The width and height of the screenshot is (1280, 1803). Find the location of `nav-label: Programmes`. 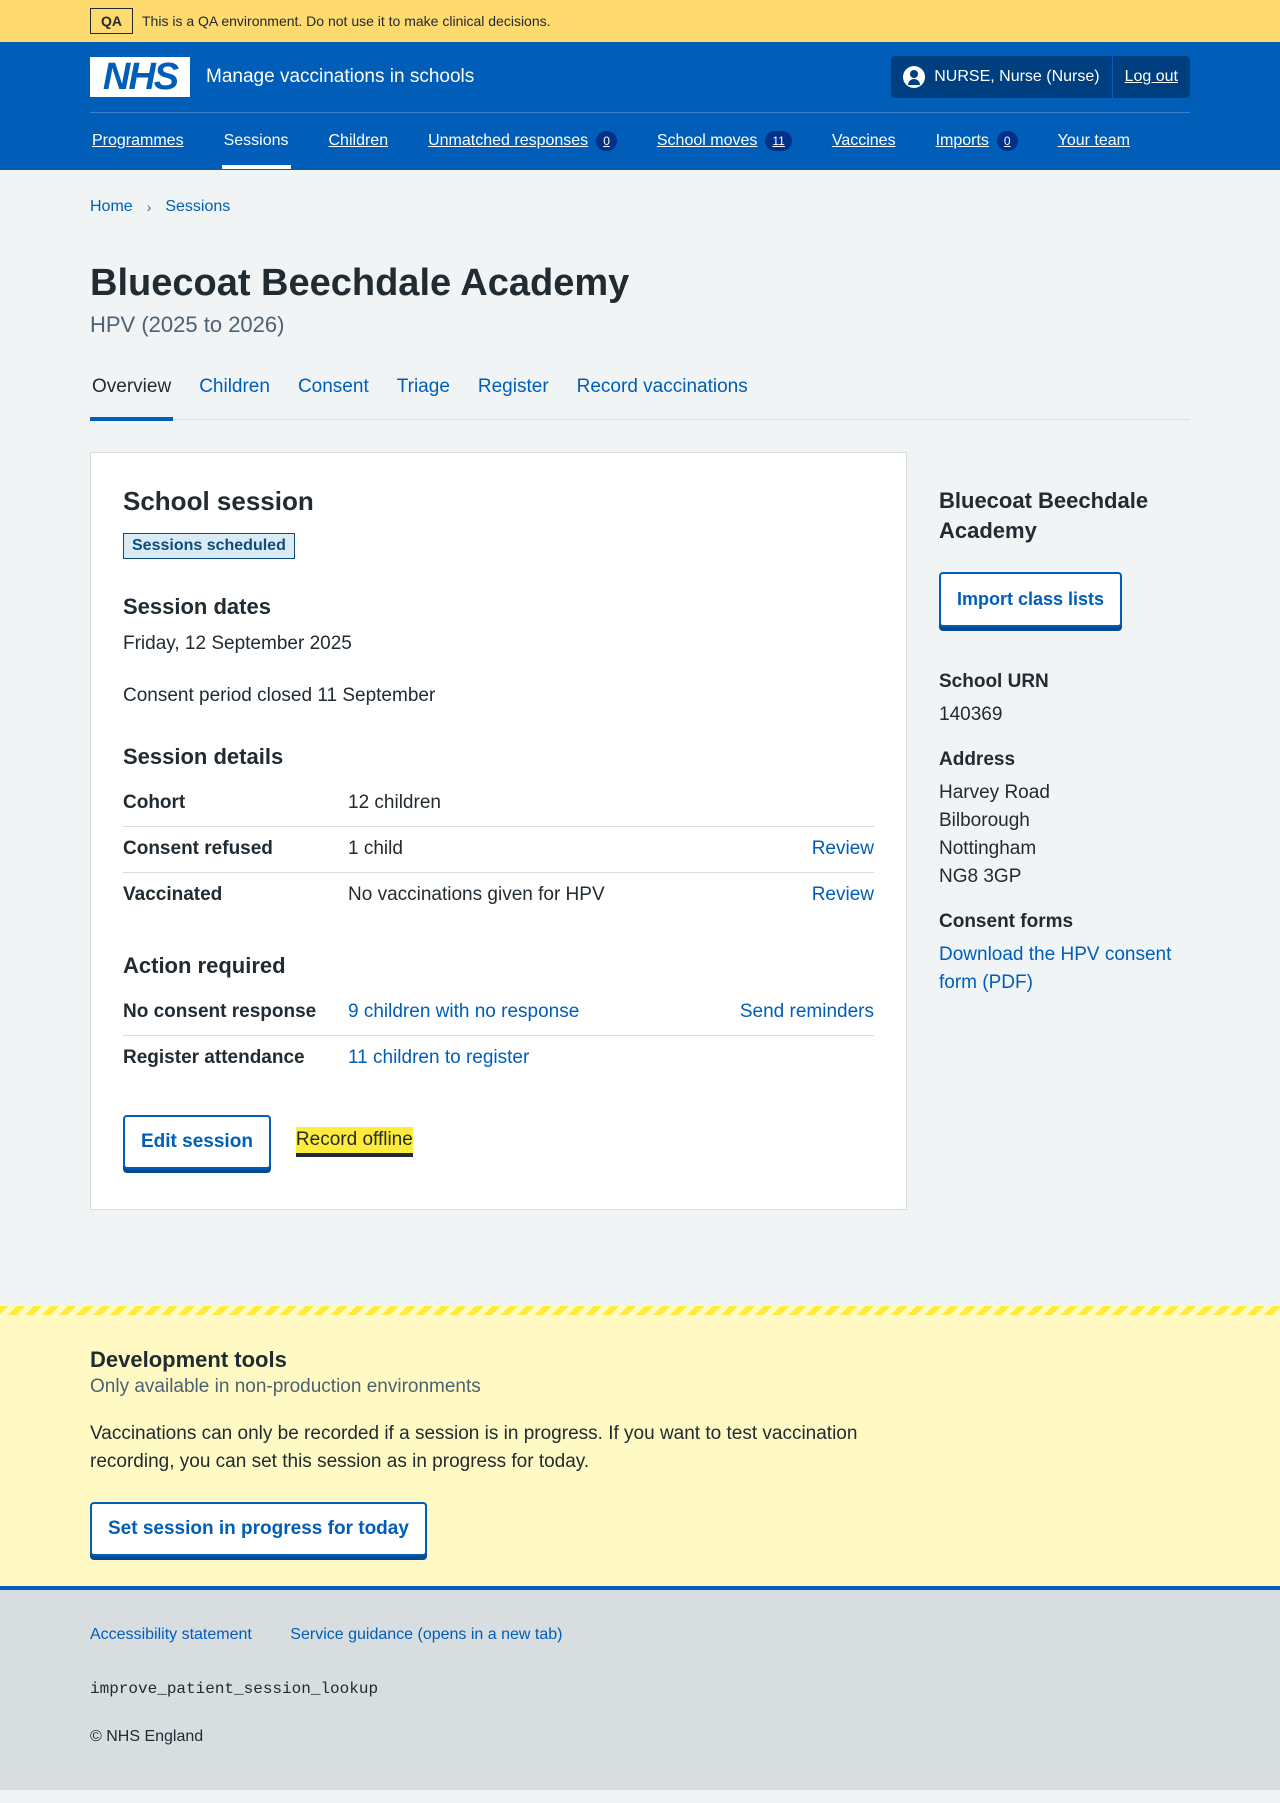

nav-label: Programmes is located at coordinates (138, 140).